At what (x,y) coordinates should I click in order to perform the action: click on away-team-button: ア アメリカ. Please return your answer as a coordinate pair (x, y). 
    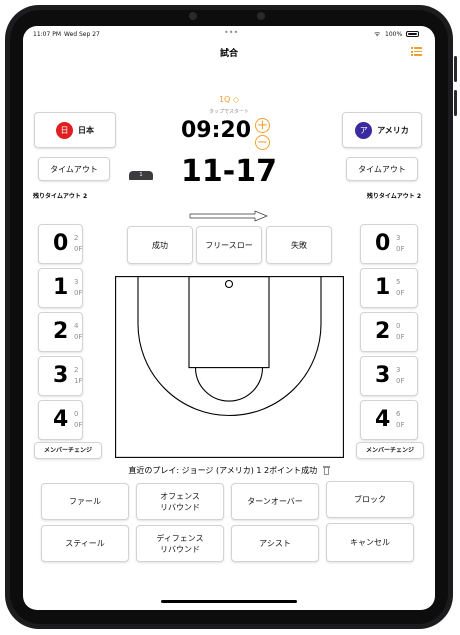
    Looking at the image, I should click on (382, 130).